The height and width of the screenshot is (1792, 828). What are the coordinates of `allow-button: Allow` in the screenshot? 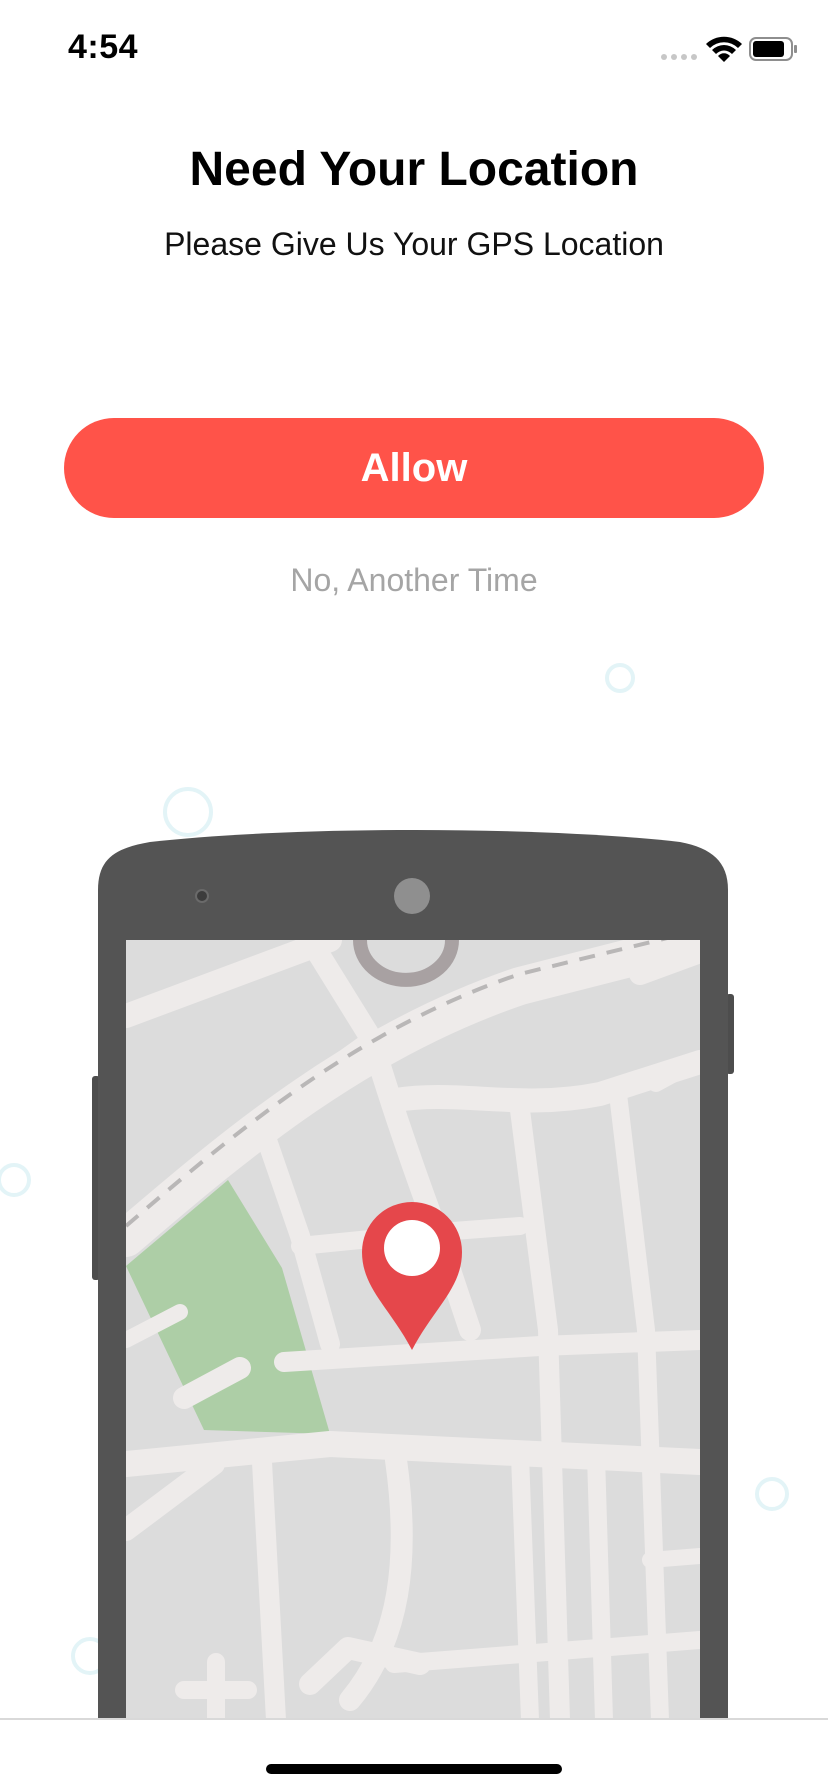 It's located at (414, 468).